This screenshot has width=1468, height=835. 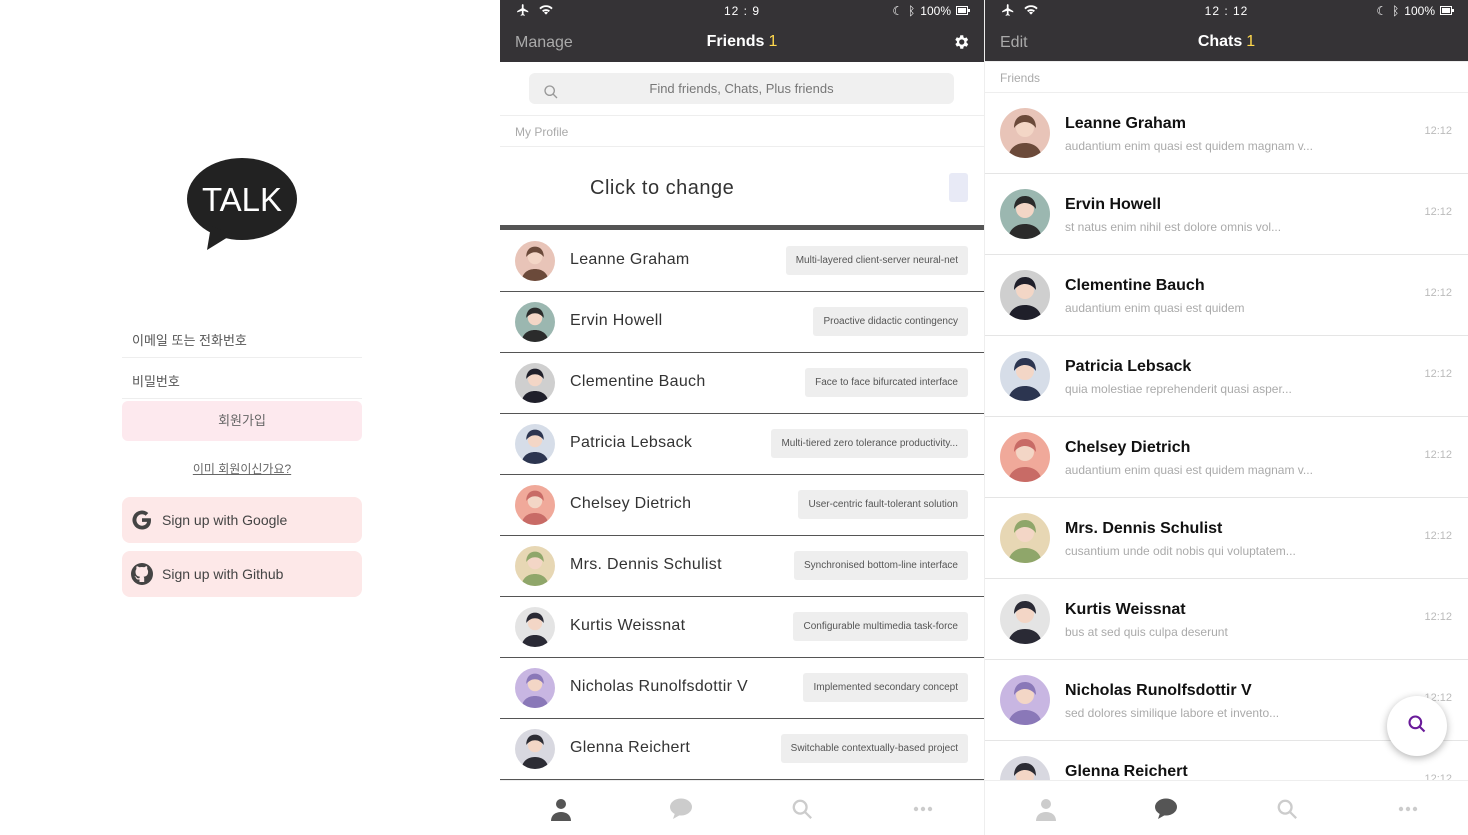 I want to click on title-label: Friends, so click(x=735, y=41).